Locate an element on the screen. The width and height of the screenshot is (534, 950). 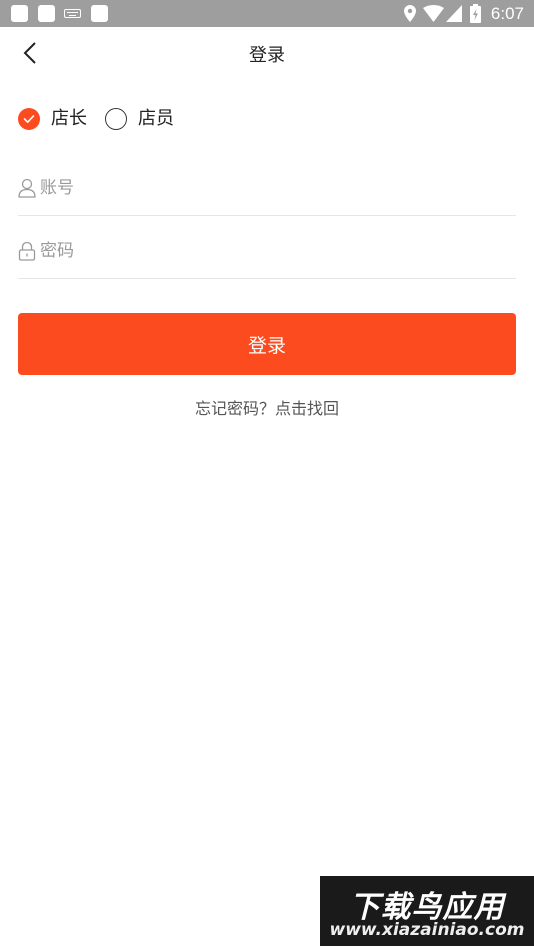
page-title: 登录 is located at coordinates (267, 55).